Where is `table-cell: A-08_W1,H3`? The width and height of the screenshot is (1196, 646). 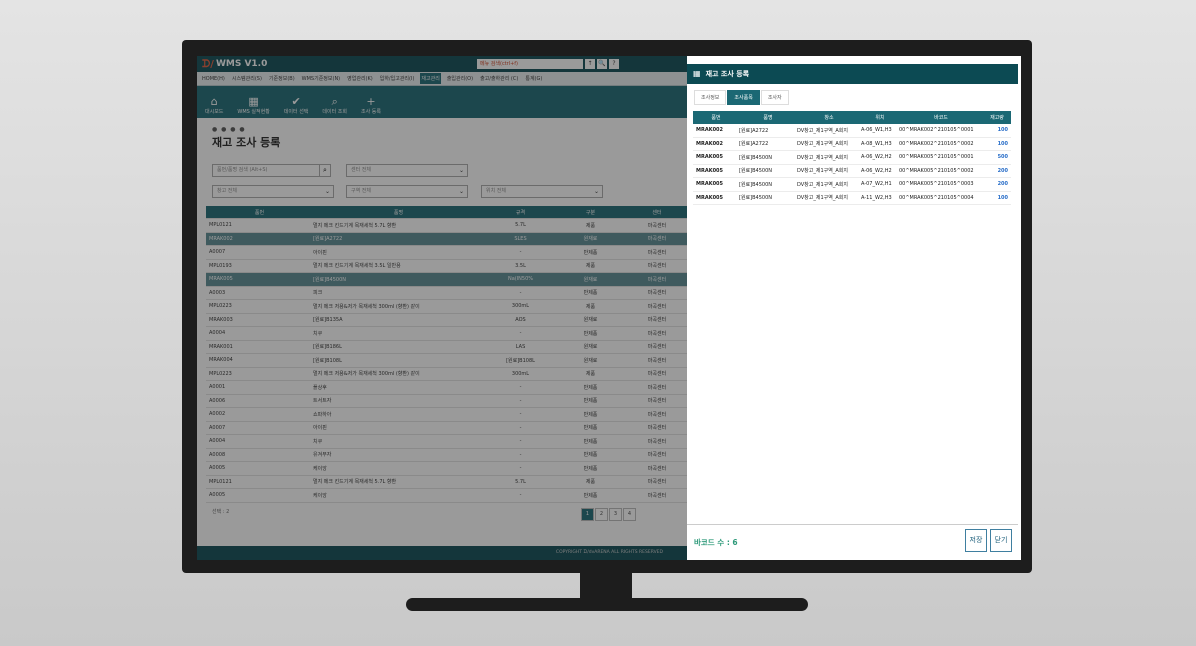
table-cell: A-08_W1,H3 is located at coordinates (876, 143).